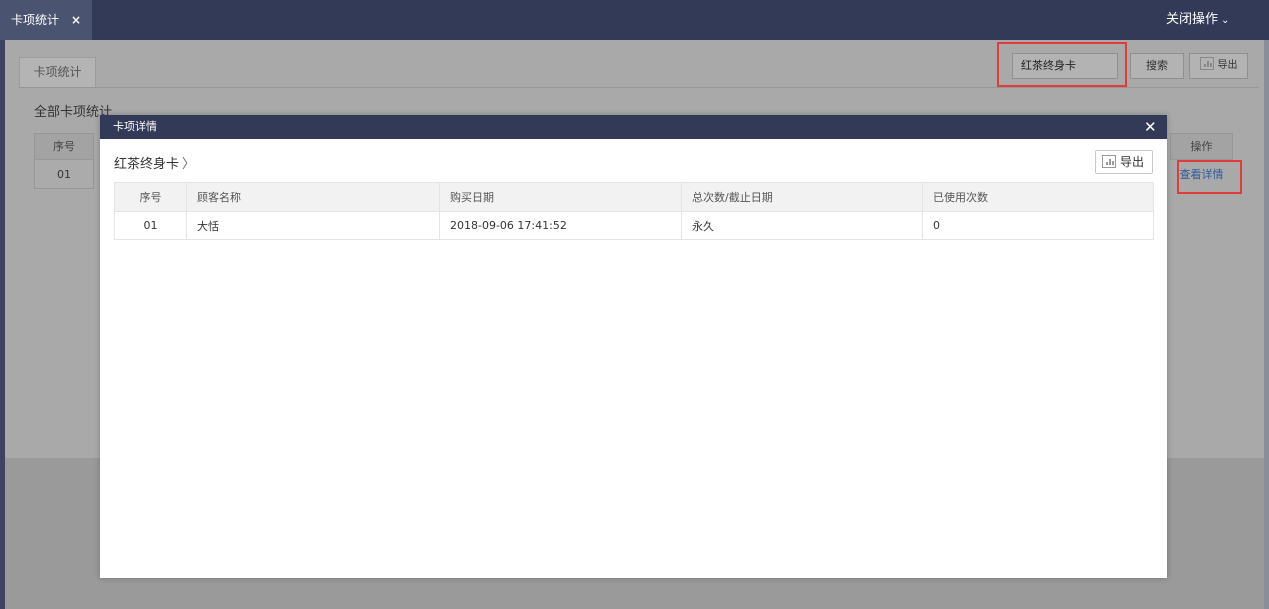 The height and width of the screenshot is (609, 1269). Describe the element at coordinates (1227, 65) in the screenshot. I see `export-button-label: 导出` at that location.